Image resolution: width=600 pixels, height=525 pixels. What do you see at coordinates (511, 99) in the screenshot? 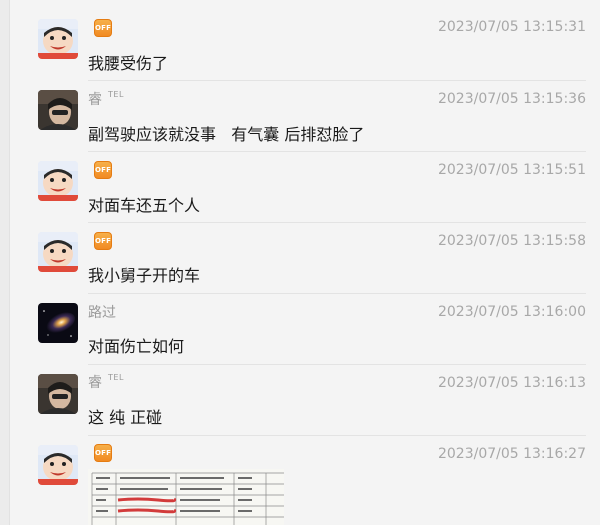
I see `message-timestamp: 2023/07/05 13:15:36` at bounding box center [511, 99].